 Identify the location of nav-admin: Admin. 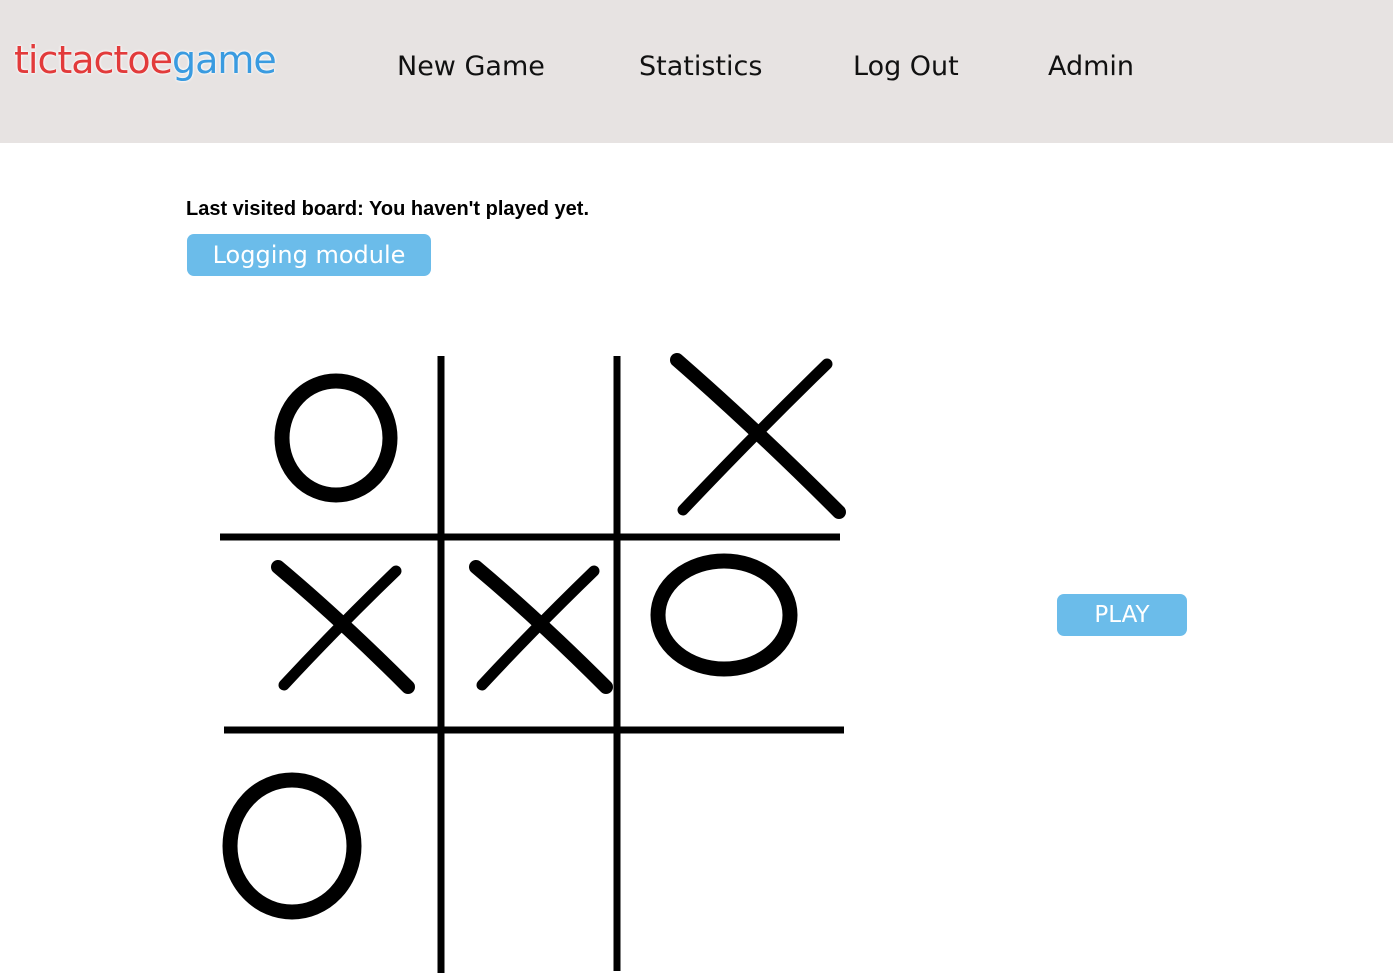
(1091, 66).